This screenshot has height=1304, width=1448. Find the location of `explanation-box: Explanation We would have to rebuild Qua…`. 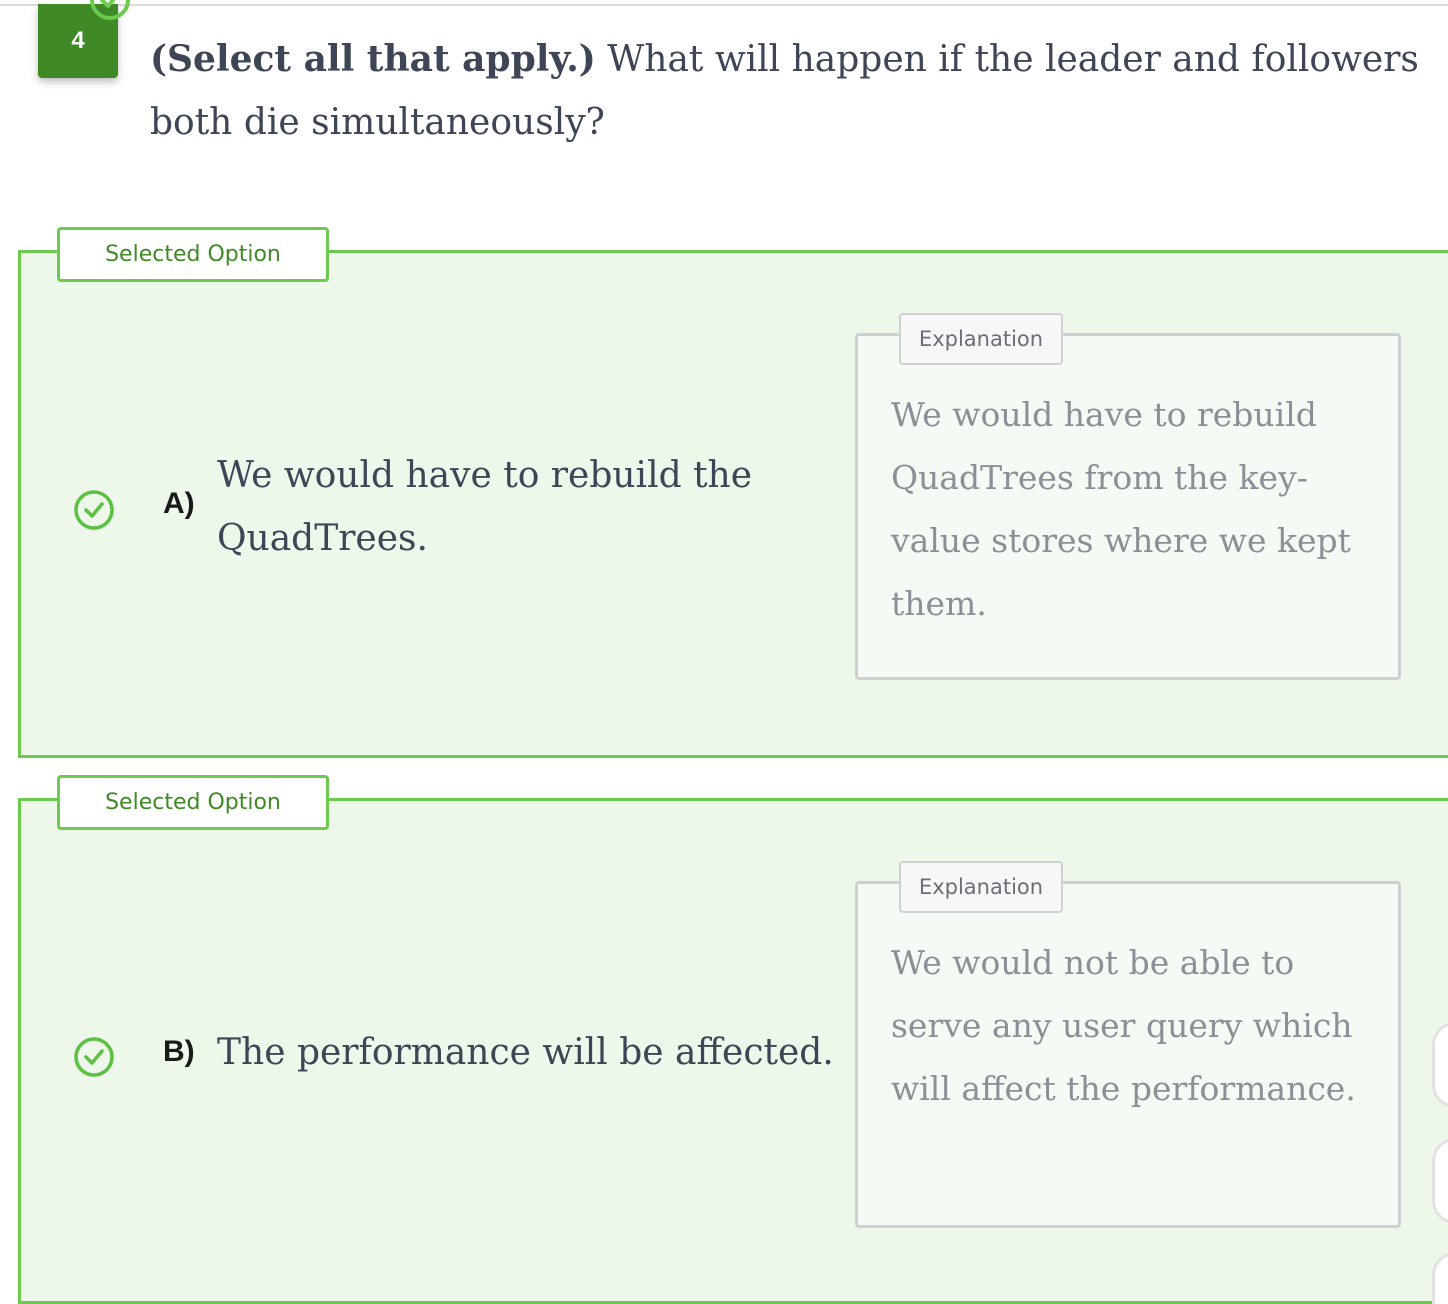

explanation-box: Explanation We would have to rebuild Qua… is located at coordinates (1128, 496).